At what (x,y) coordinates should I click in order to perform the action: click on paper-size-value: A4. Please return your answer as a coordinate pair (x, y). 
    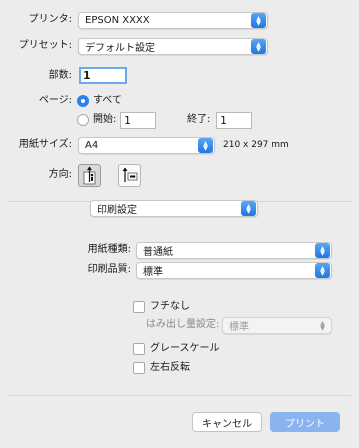
    Looking at the image, I should click on (92, 145).